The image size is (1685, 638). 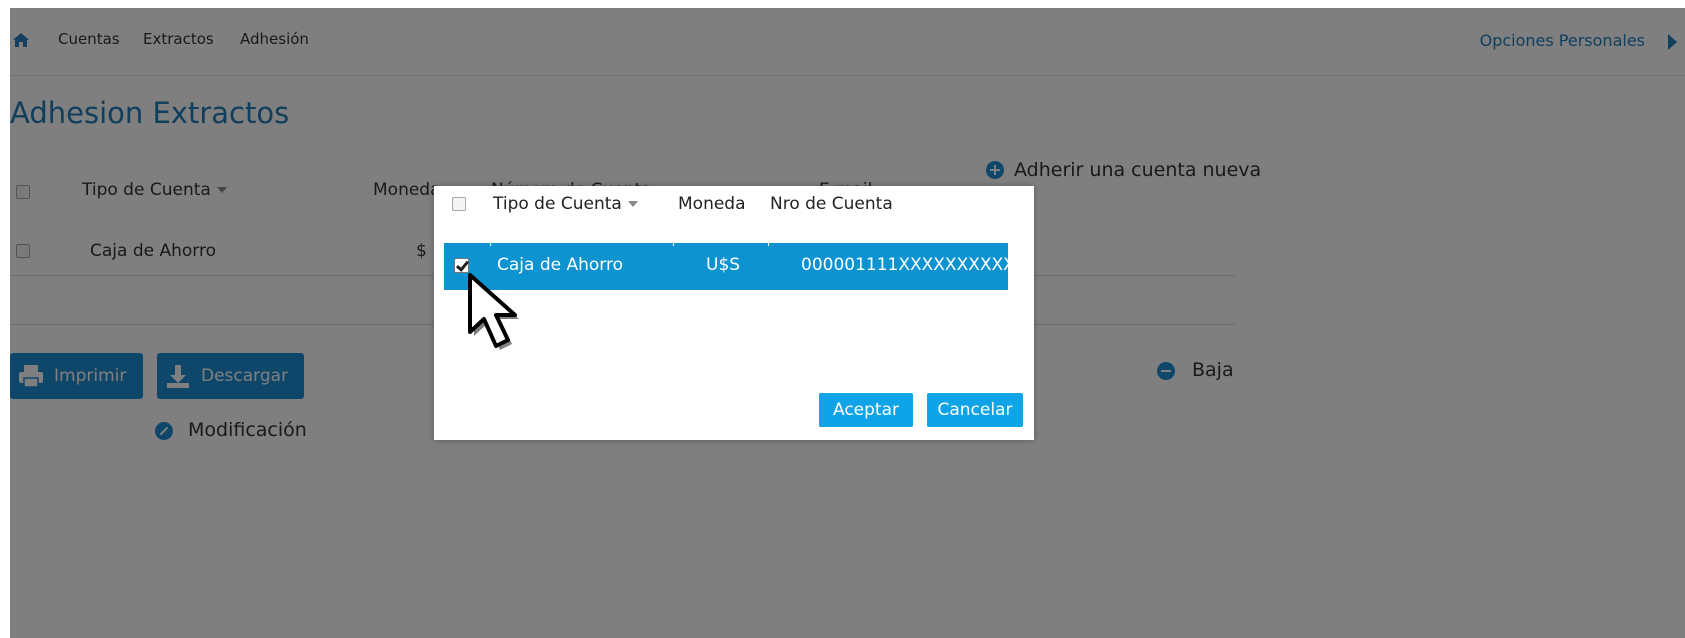 I want to click on cancel-button: Cancelar, so click(x=975, y=410).